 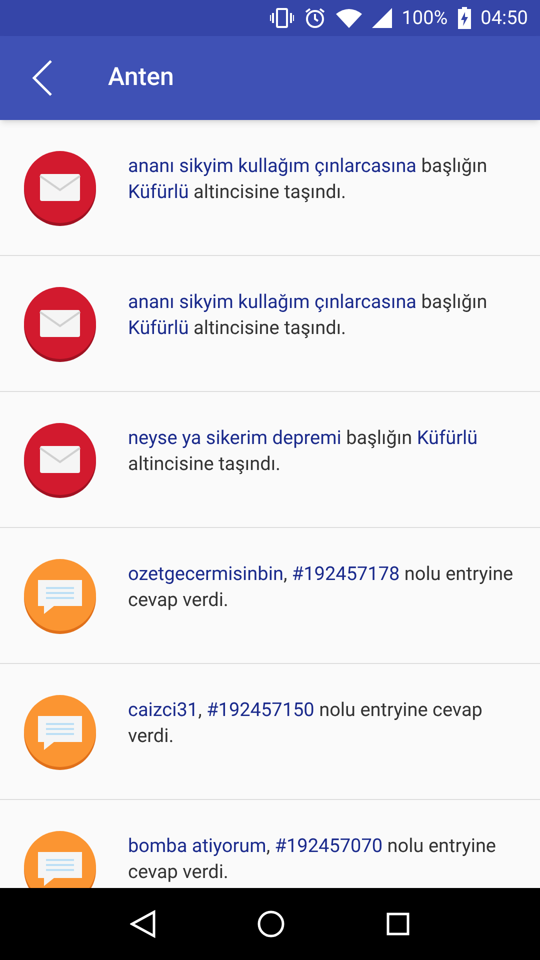 What do you see at coordinates (425, 17) in the screenshot?
I see `battery-percentage: 100%` at bounding box center [425, 17].